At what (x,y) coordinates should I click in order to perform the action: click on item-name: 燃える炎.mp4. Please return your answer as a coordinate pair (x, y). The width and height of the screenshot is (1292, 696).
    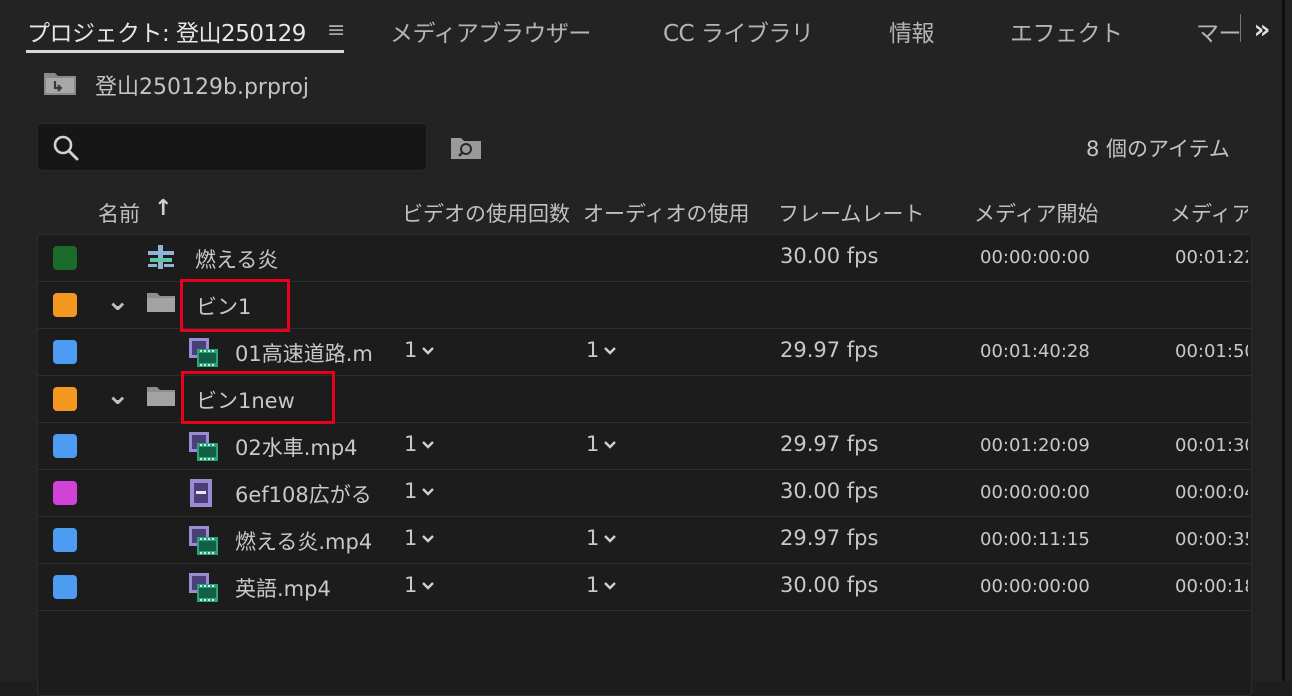
    Looking at the image, I should click on (303, 541).